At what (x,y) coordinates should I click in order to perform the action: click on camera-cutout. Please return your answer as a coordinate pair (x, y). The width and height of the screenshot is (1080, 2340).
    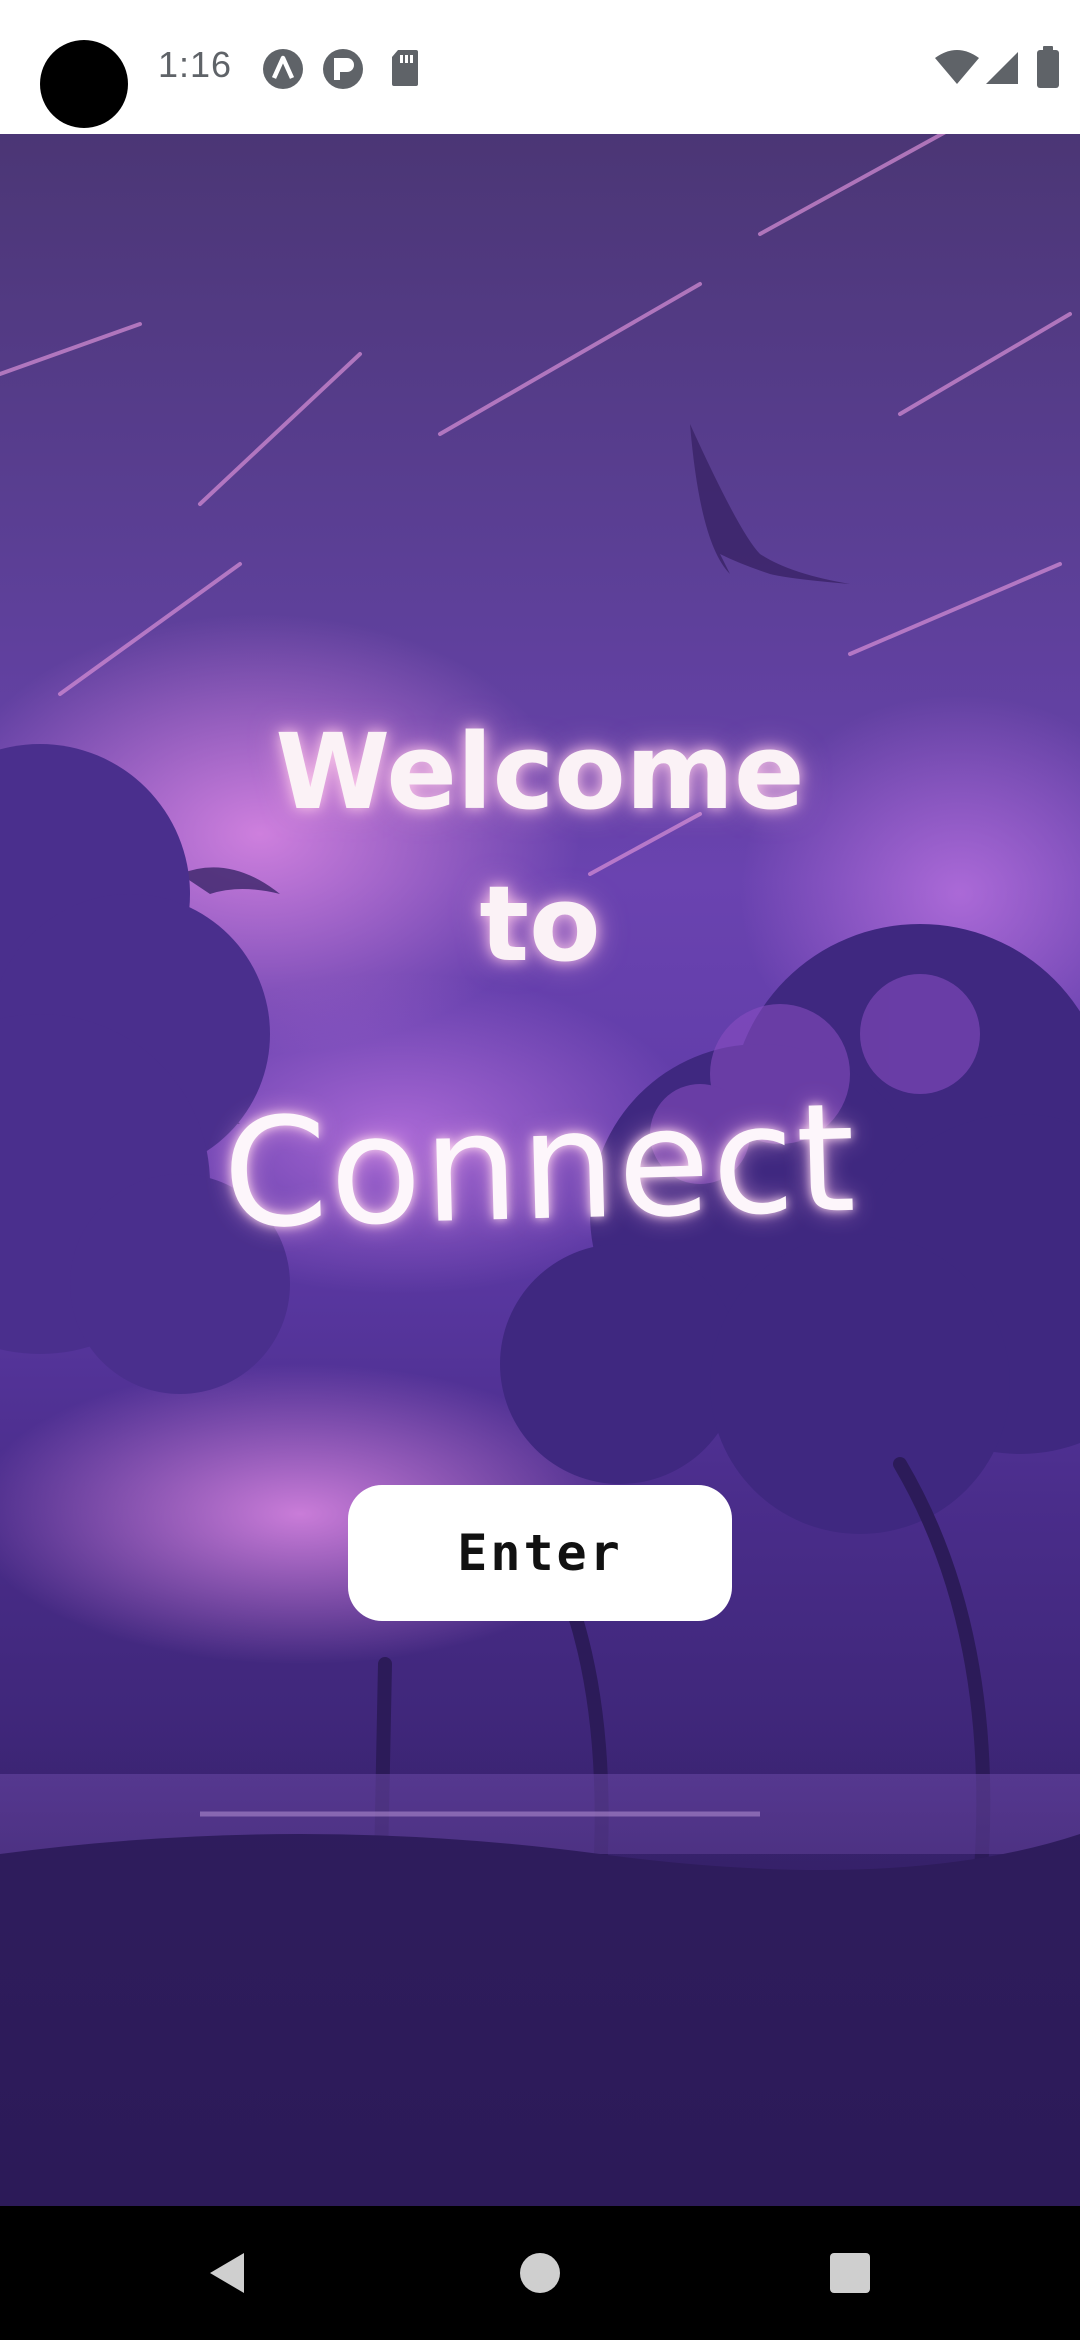
    Looking at the image, I should click on (84, 84).